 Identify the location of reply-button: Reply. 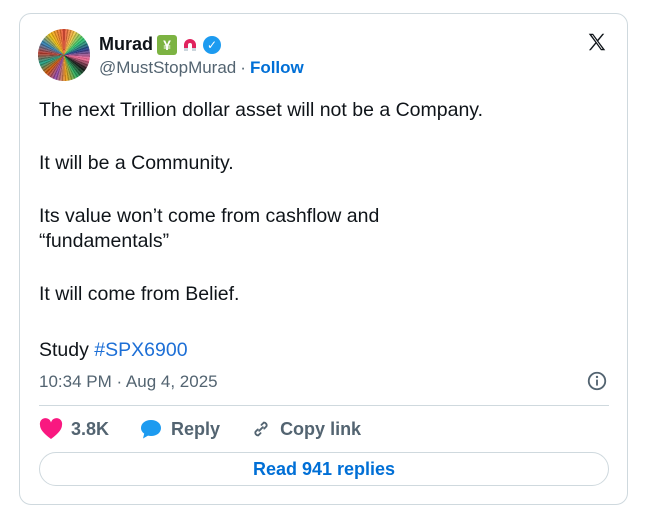
(179, 429).